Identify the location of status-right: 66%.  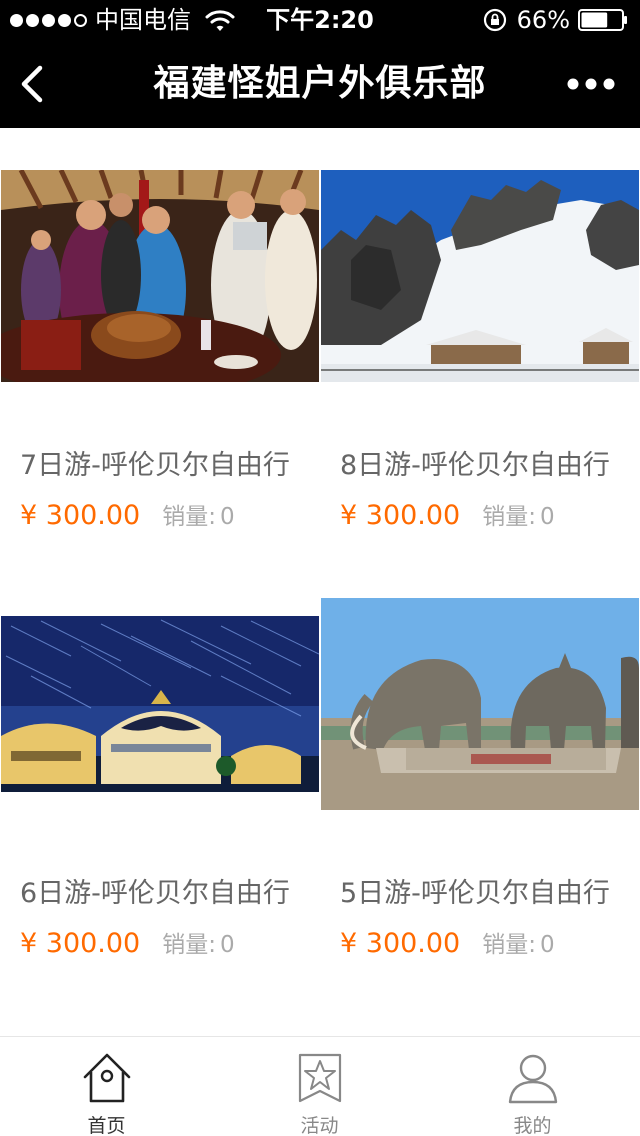
(555, 20).